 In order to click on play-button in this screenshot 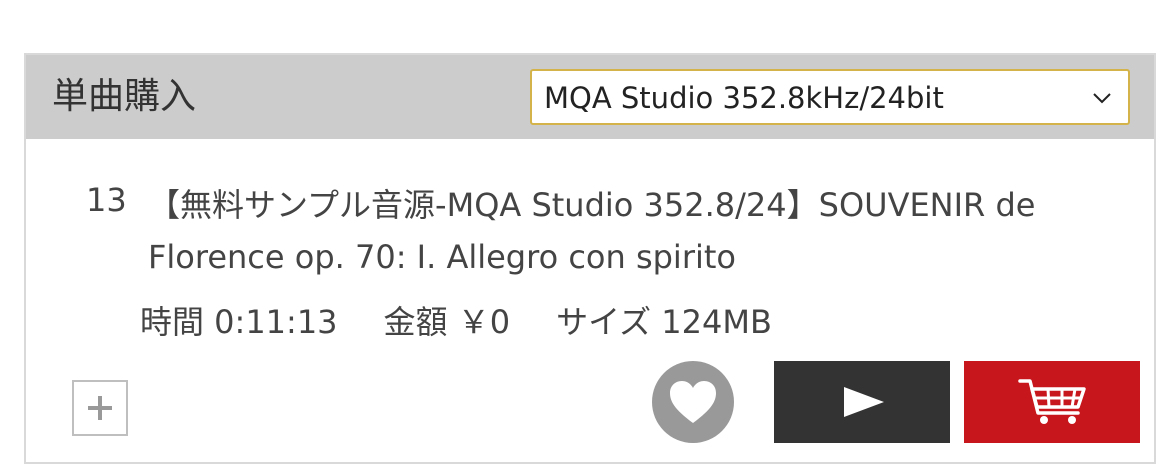, I will do `click(862, 402)`.